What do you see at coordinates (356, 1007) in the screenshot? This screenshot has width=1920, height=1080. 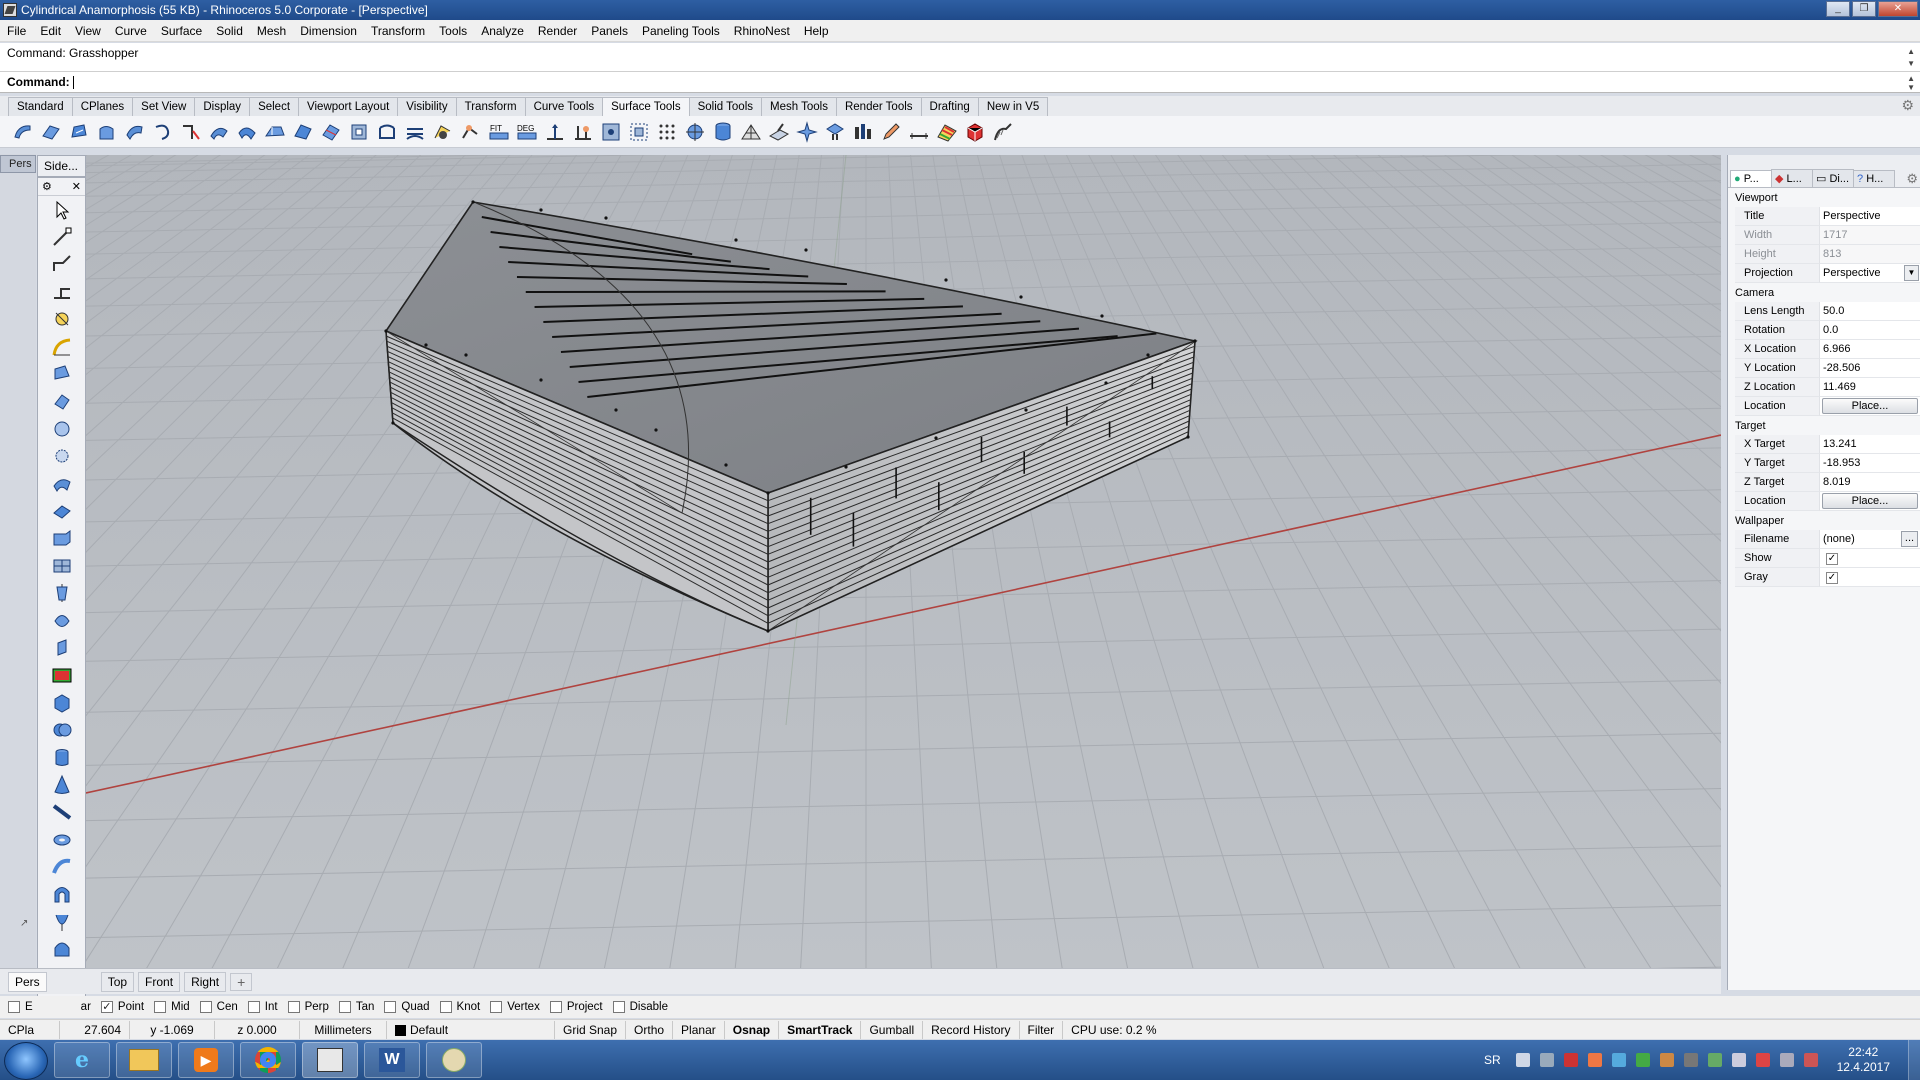 I see `osnap-tan: Tan` at bounding box center [356, 1007].